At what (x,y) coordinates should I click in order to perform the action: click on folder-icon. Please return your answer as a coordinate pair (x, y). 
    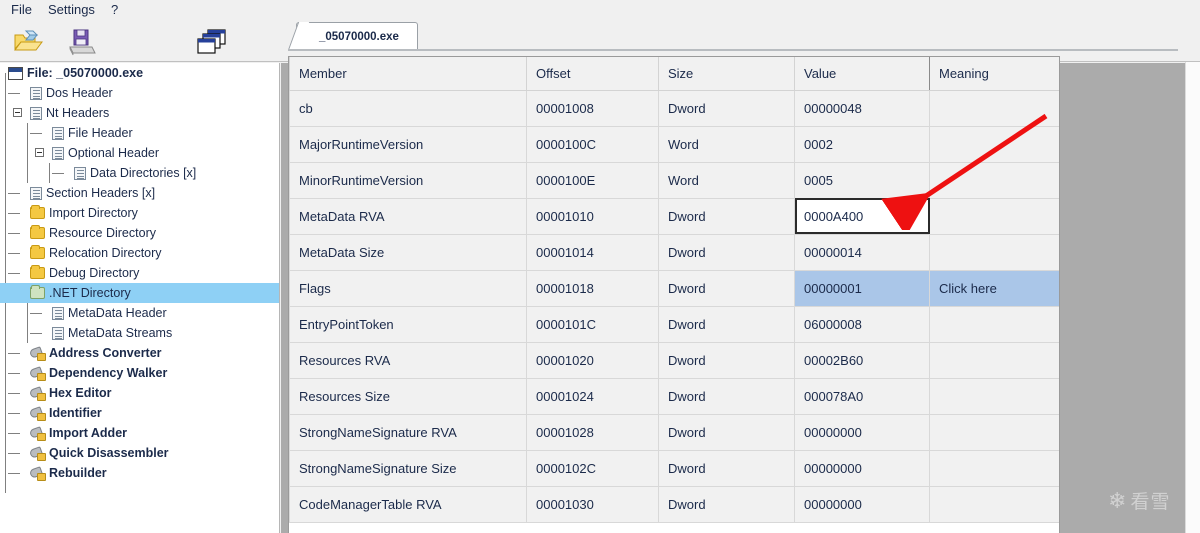
    Looking at the image, I should click on (37, 232).